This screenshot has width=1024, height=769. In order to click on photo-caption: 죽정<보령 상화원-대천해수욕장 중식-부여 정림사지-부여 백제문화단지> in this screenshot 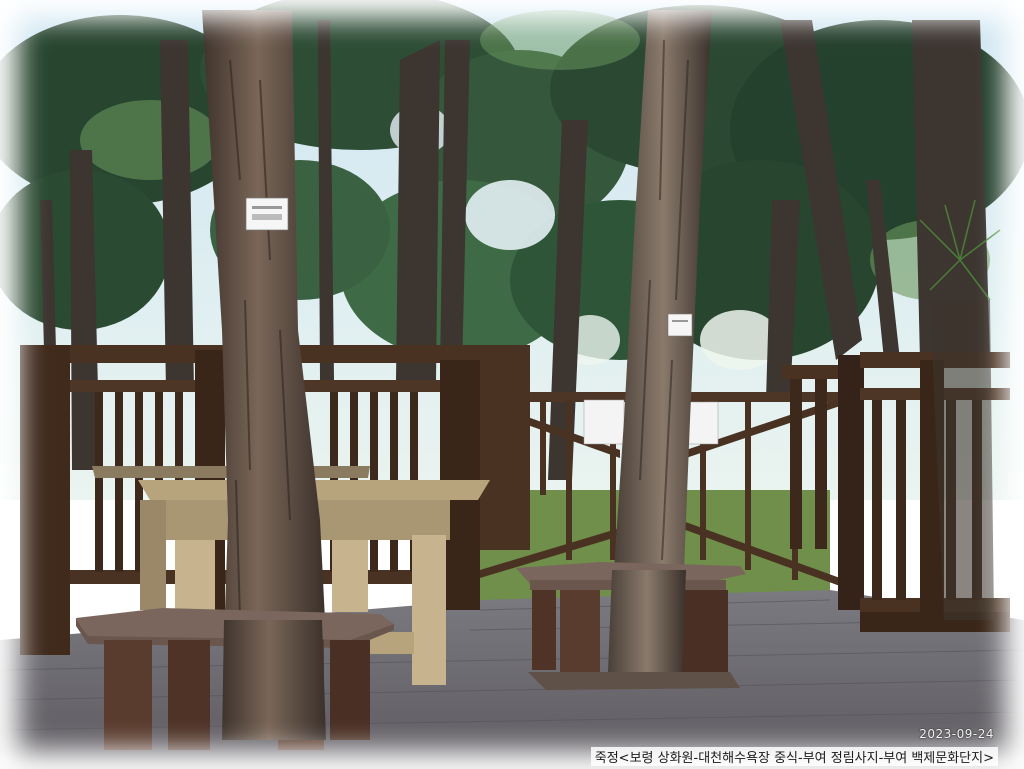, I will do `click(794, 756)`.